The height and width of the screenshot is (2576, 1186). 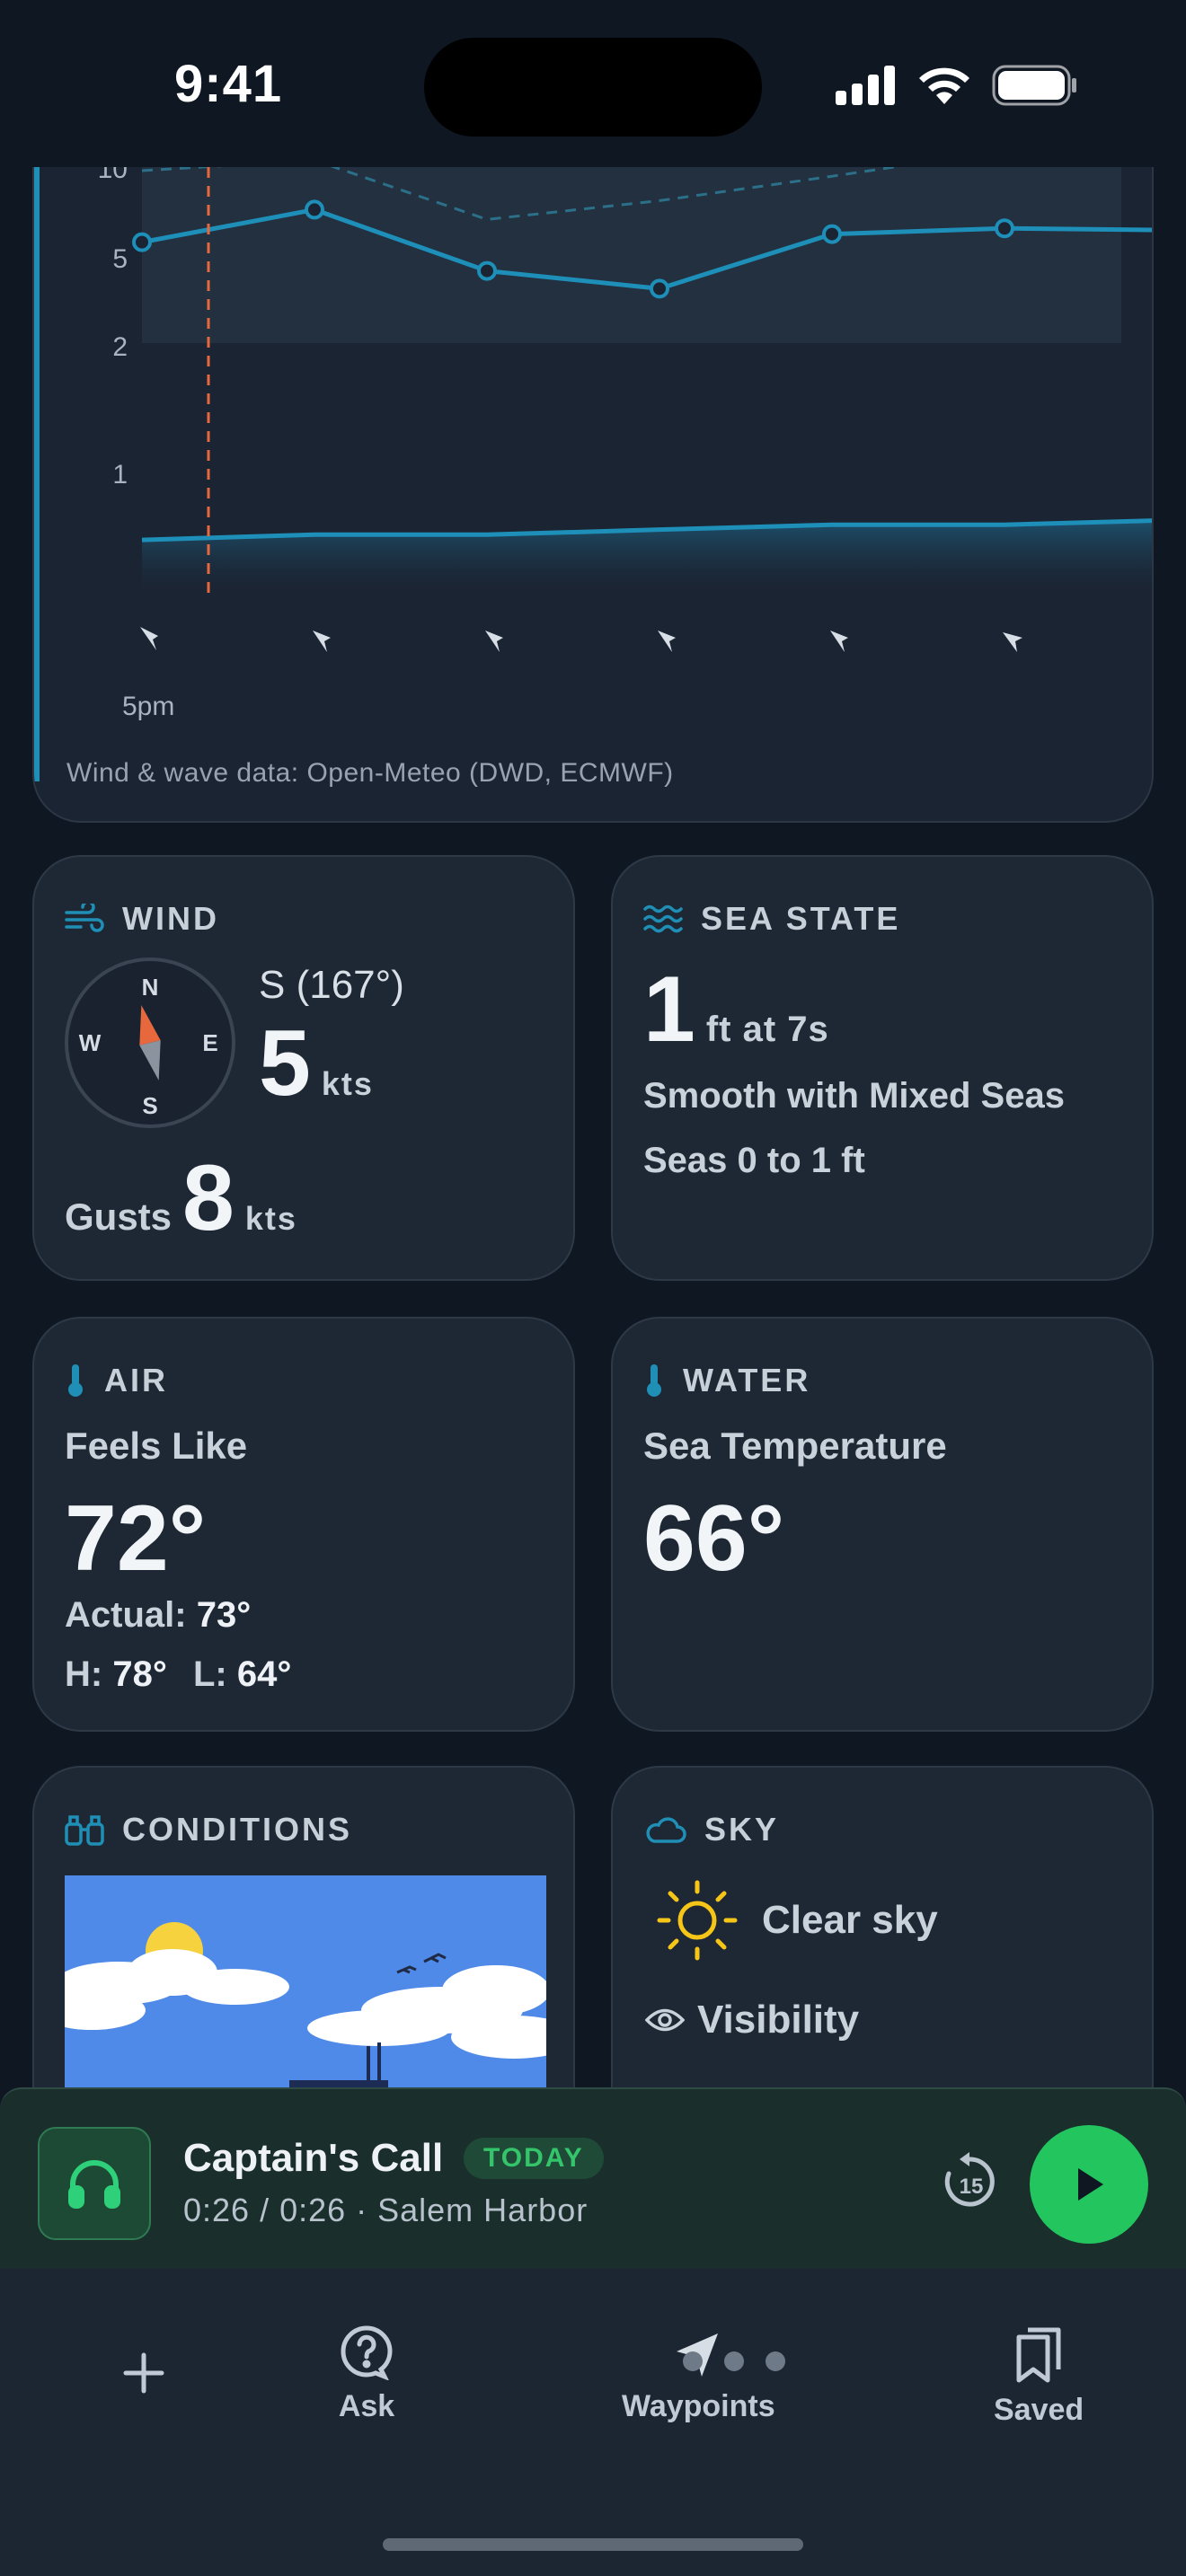 I want to click on wind-card-header: WIND, so click(x=142, y=919).